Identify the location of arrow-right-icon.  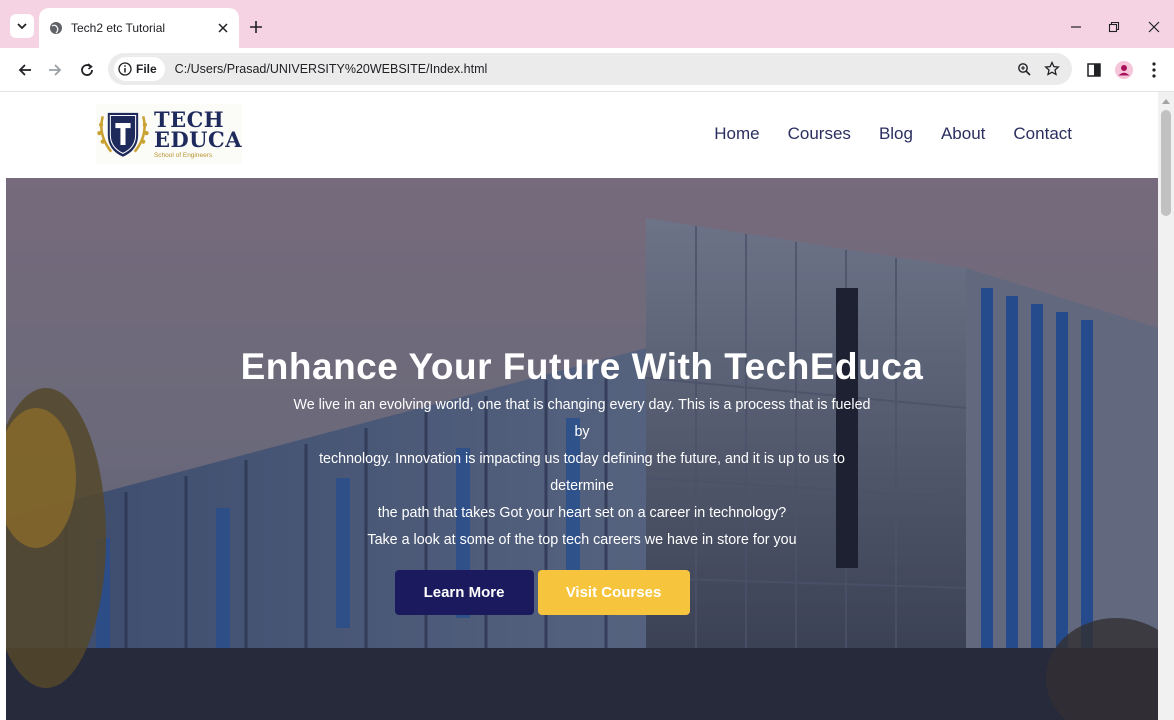
(55, 70).